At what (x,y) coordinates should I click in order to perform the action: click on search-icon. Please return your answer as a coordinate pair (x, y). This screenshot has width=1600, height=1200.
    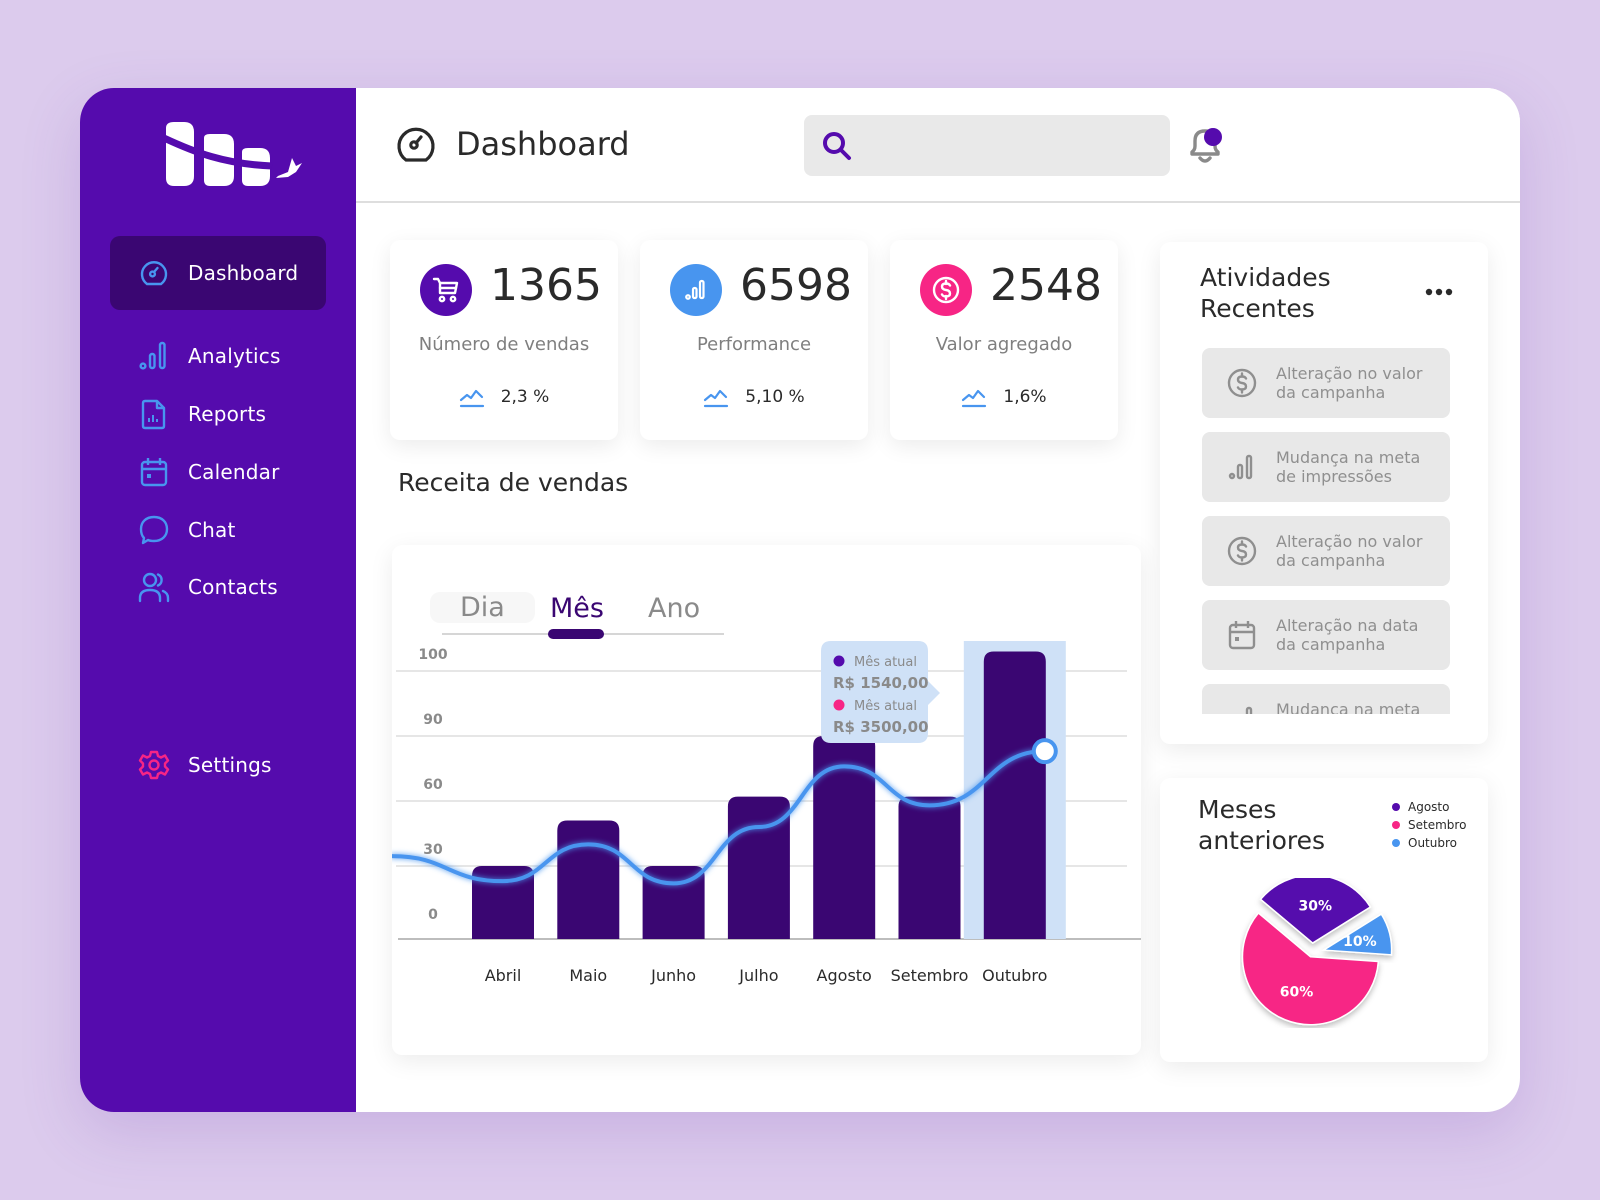
    Looking at the image, I should click on (837, 146).